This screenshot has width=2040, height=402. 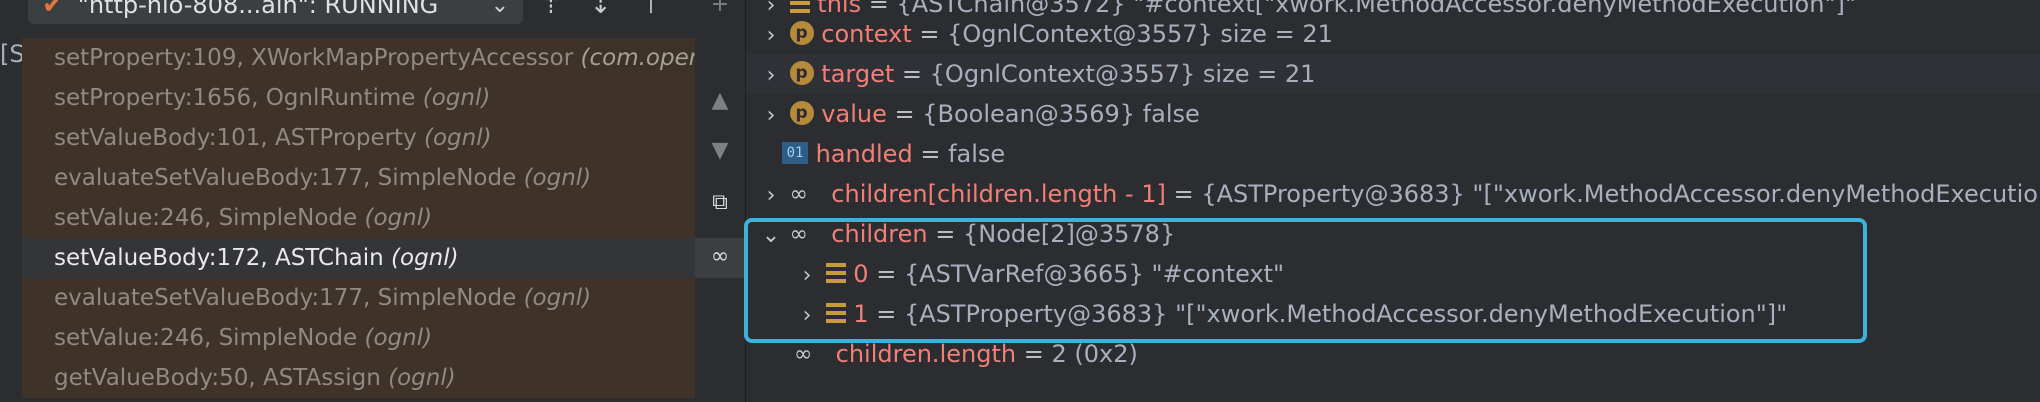 What do you see at coordinates (998, 194) in the screenshot?
I see `var-name: children[children.length - 1]` at bounding box center [998, 194].